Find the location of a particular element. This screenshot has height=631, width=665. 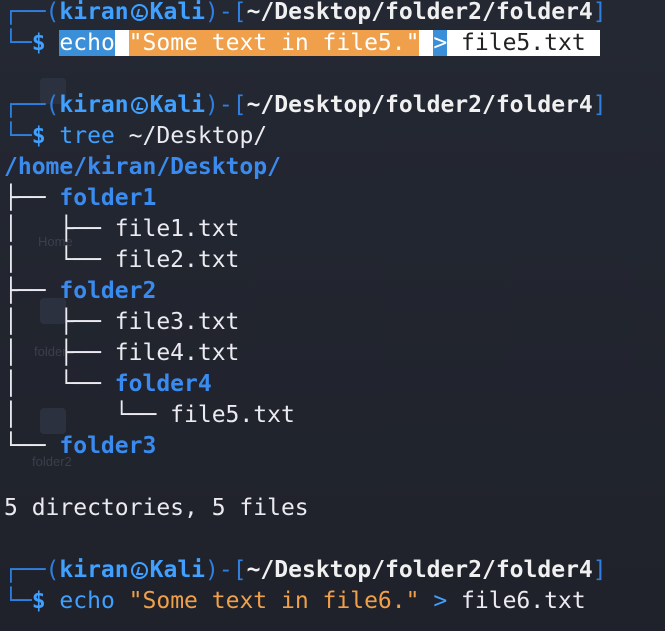

tree-item-folder4: │ └── folder4 is located at coordinates (108, 384).